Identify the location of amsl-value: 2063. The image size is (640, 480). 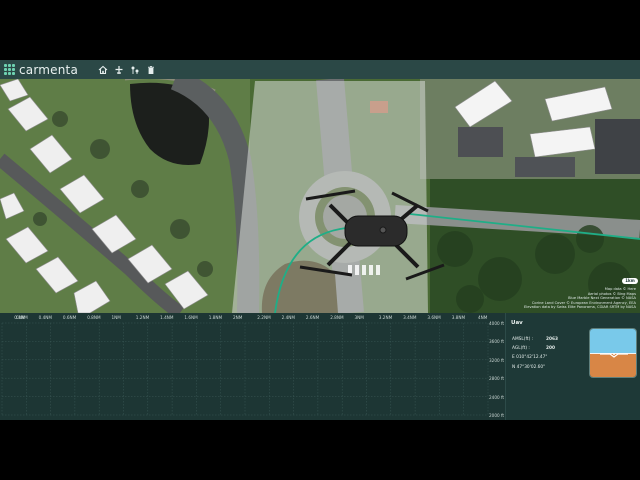
(552, 339).